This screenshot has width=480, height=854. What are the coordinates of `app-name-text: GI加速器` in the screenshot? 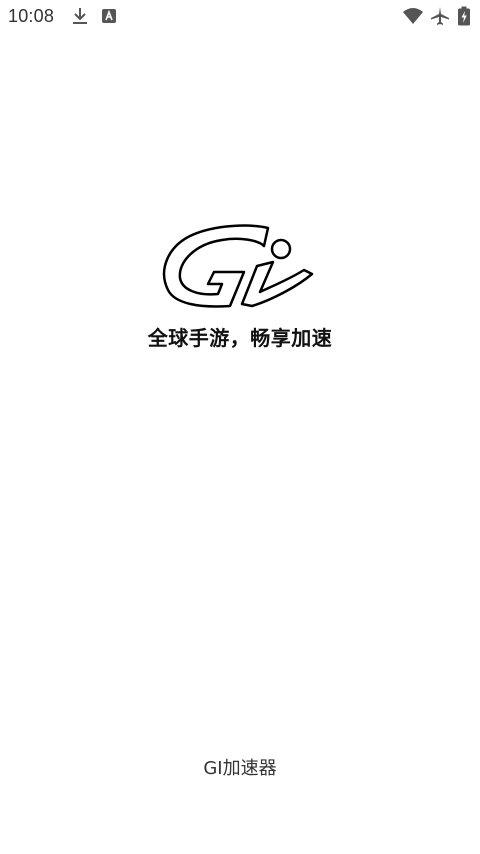 It's located at (240, 768).